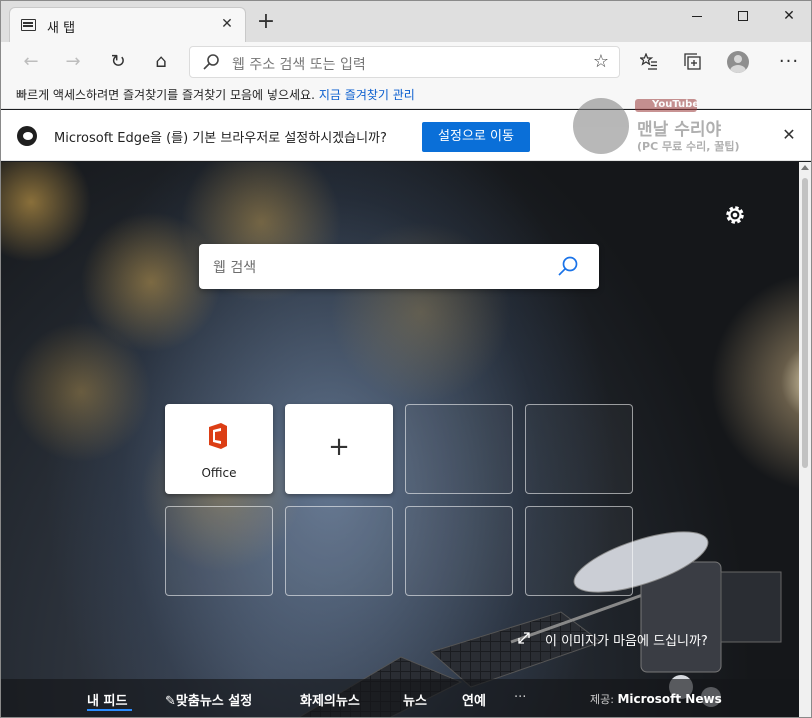 The height and width of the screenshot is (718, 812). Describe the element at coordinates (109, 710) in the screenshot. I see `active-tab-indicator` at that location.